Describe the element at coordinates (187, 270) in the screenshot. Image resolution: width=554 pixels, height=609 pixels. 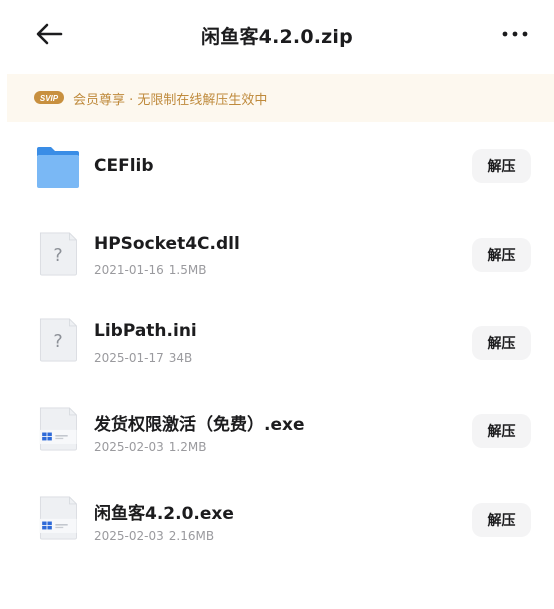
I see `file-size: 1.5MB` at that location.